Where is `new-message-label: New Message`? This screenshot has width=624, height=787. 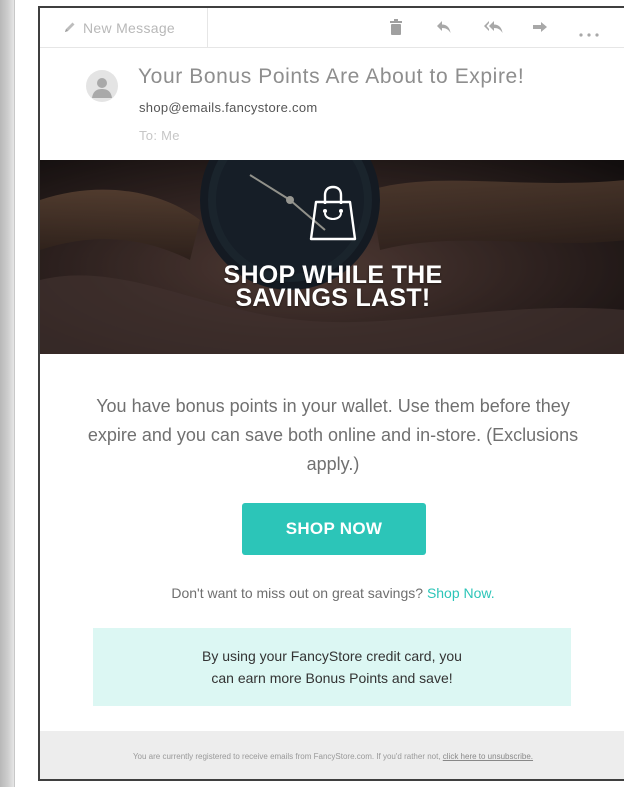
new-message-label: New Message is located at coordinates (129, 27).